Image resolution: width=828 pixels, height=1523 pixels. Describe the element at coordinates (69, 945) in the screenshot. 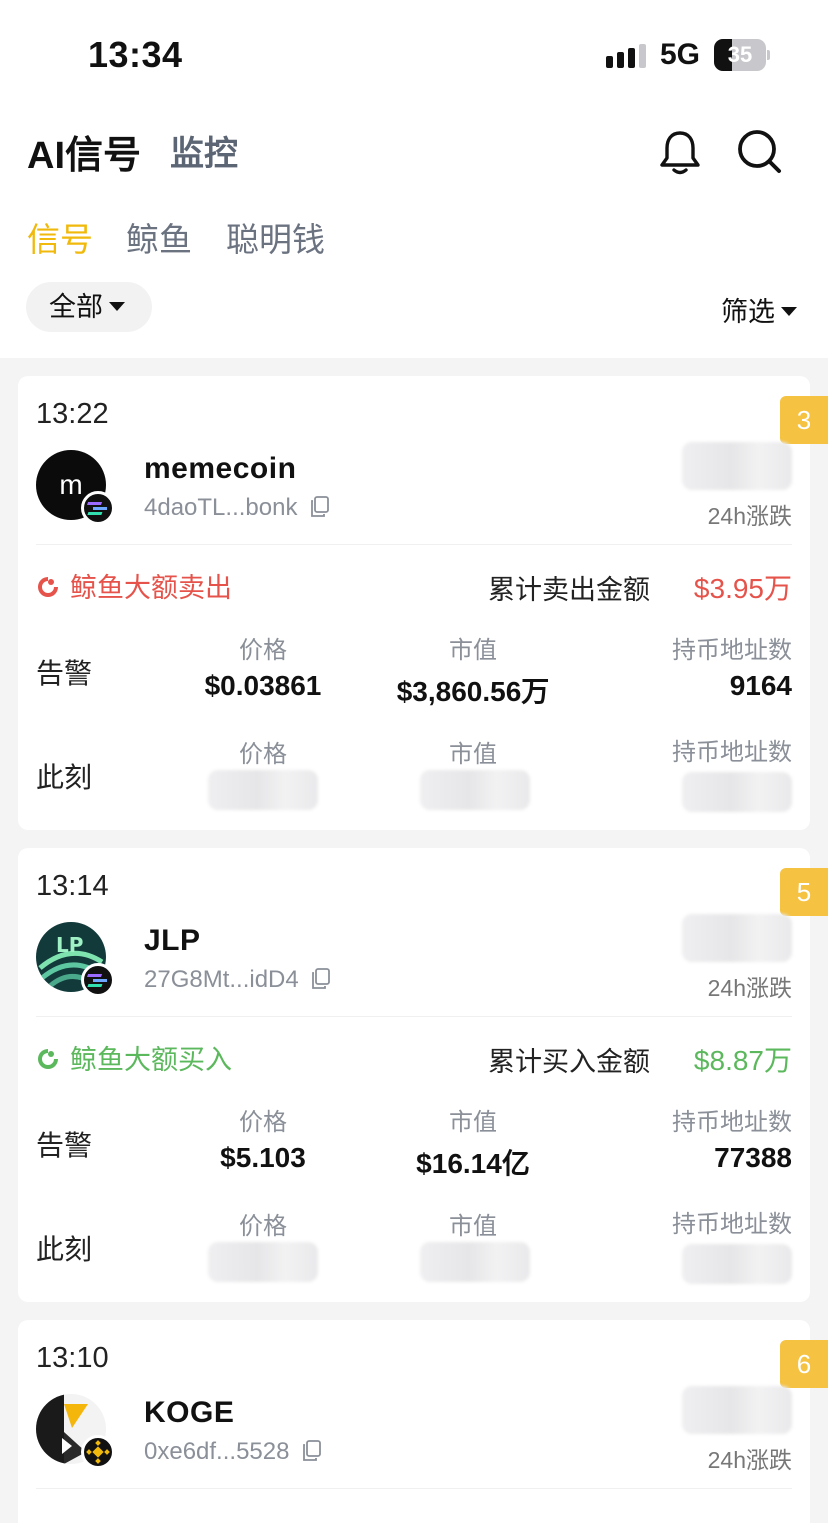

I see `avatar-letter: LP` at that location.